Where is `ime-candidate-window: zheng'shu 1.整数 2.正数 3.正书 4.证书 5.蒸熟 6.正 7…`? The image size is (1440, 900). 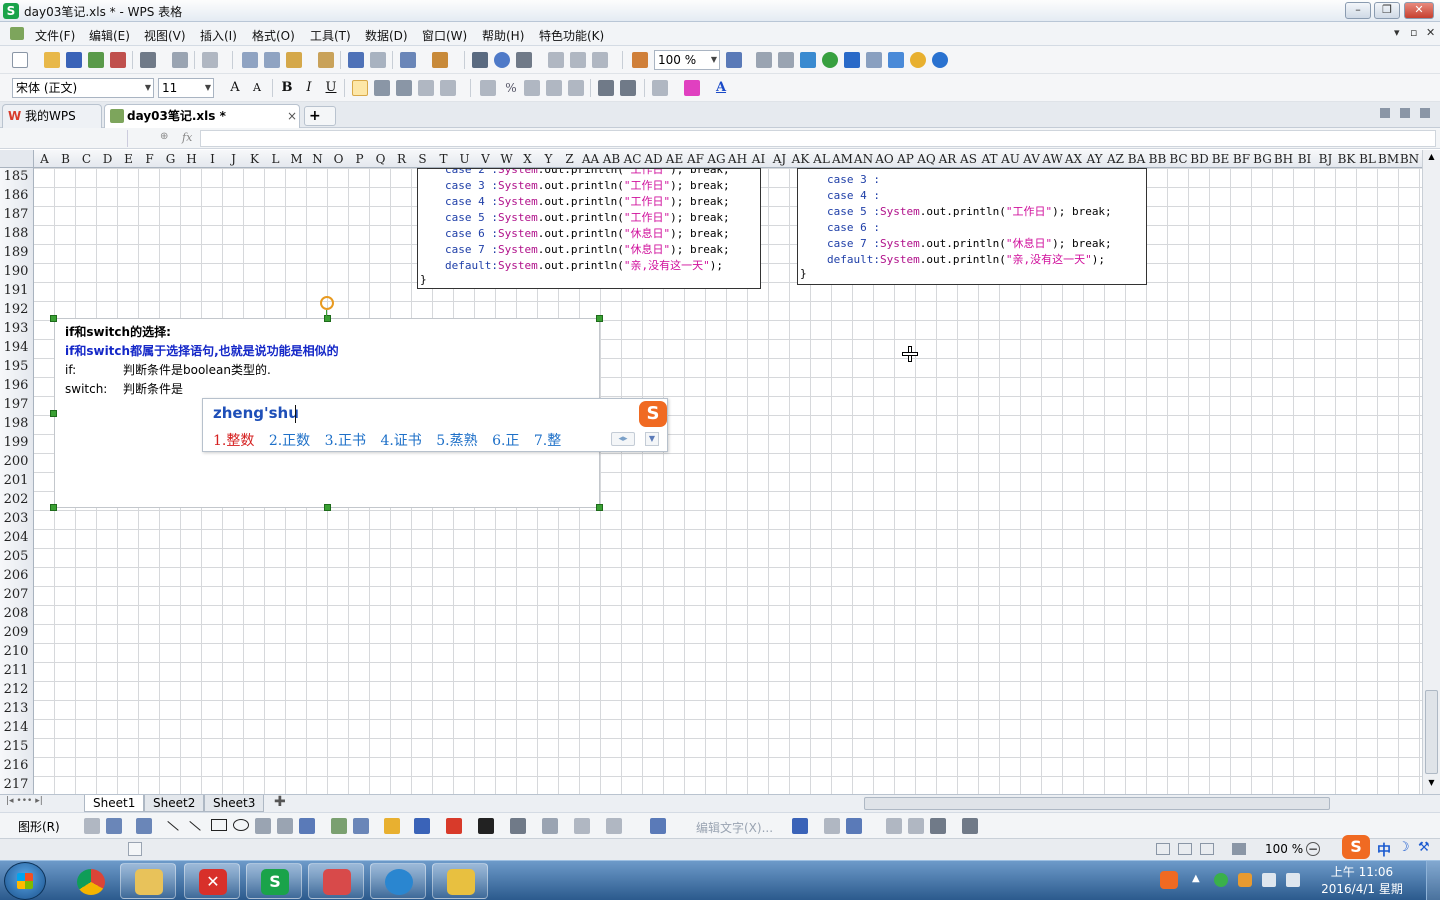 ime-candidate-window: zheng'shu 1.整数 2.正数 3.正书 4.证书 5.蒸熟 6.正 7… is located at coordinates (435, 425).